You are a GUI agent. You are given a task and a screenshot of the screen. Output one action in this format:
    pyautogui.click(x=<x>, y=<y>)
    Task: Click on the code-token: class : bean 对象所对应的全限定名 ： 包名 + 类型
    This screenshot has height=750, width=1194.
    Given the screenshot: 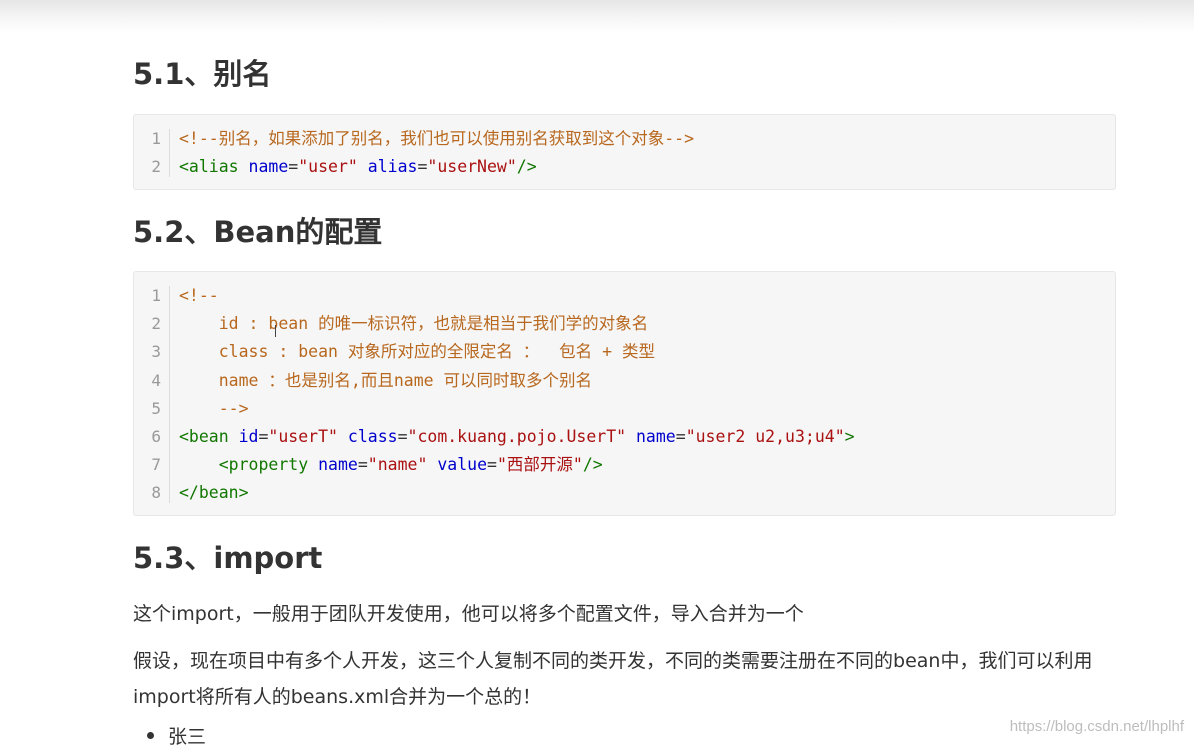 What is the action you would take?
    pyautogui.click(x=417, y=352)
    